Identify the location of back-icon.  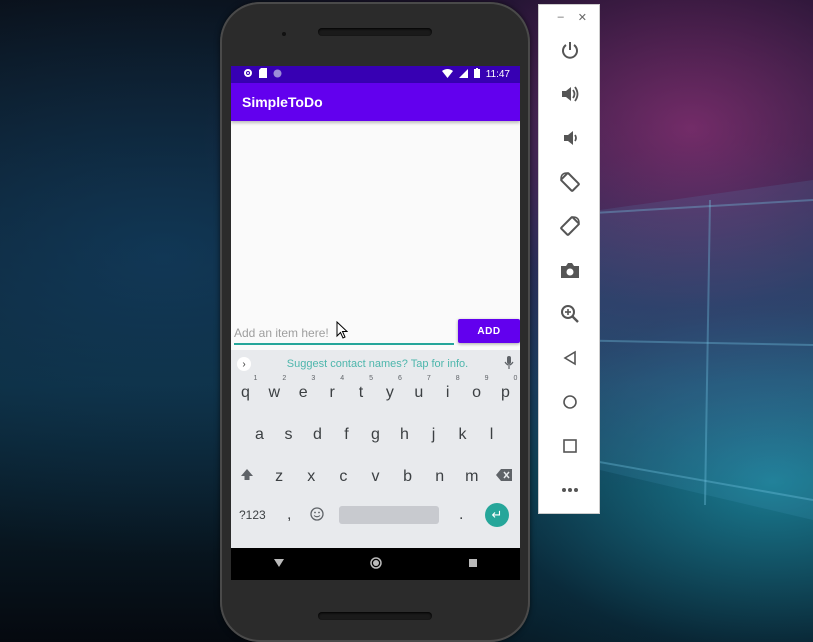
(570, 358).